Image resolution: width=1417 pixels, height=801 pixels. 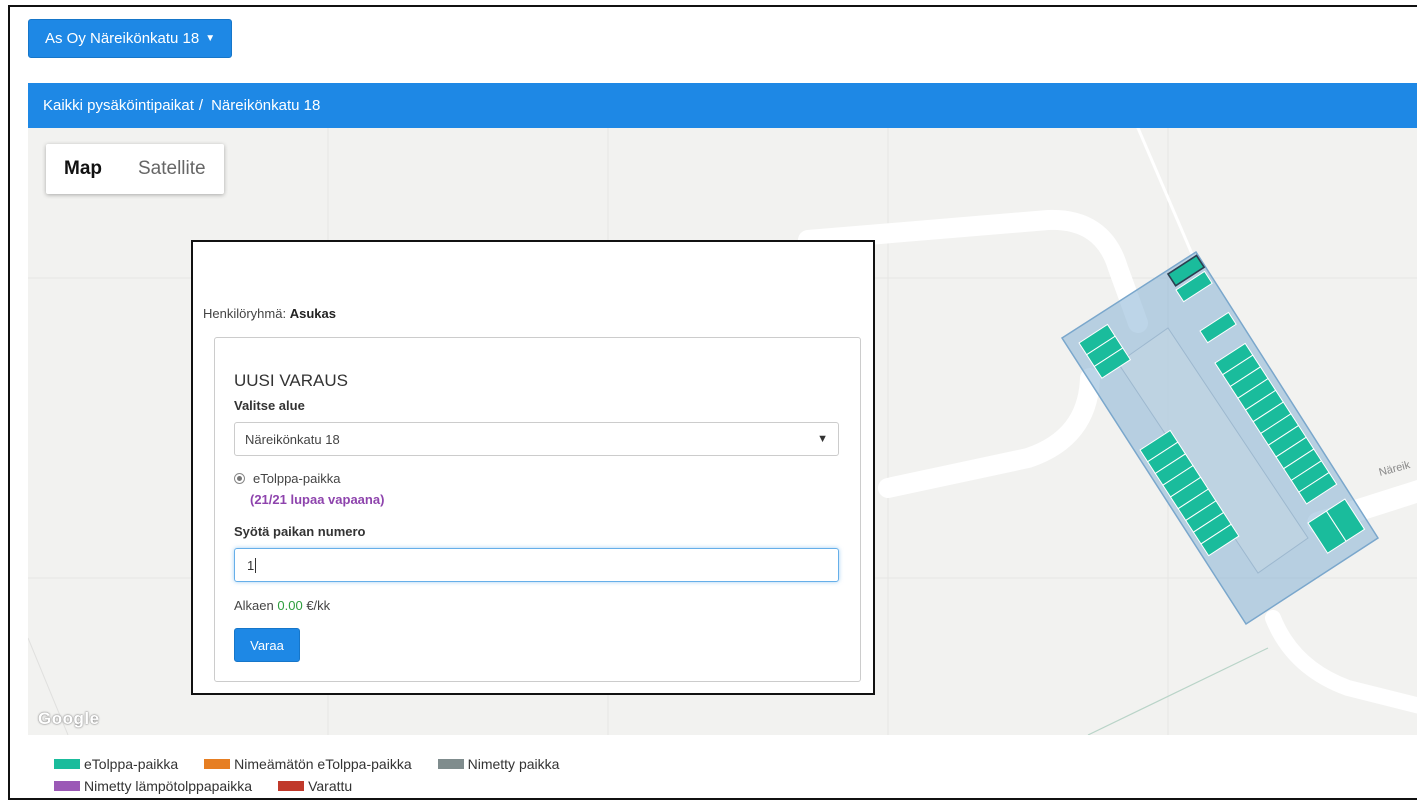 What do you see at coordinates (330, 786) in the screenshot?
I see `legend-label: Varattu` at bounding box center [330, 786].